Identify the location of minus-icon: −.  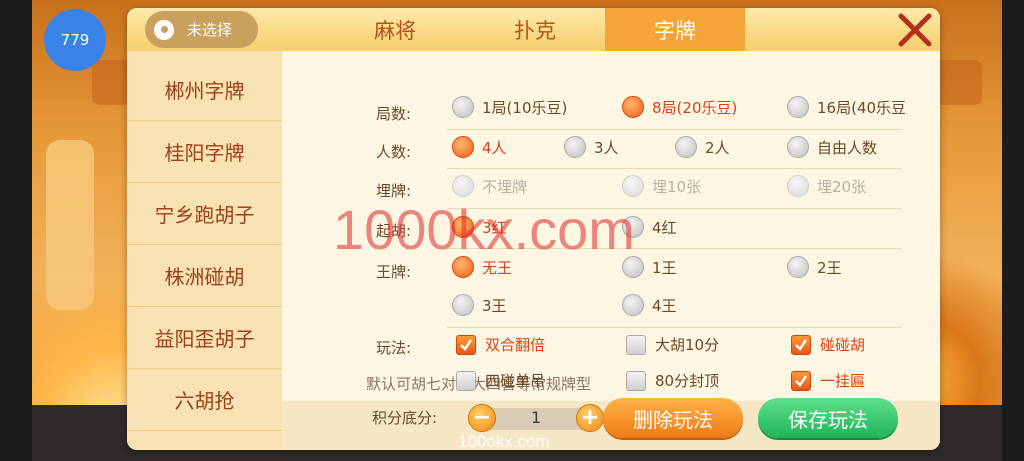
(482, 417).